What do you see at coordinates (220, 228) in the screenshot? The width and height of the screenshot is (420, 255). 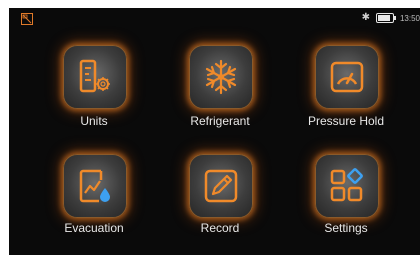 I see `menu-label-record: Record` at bounding box center [220, 228].